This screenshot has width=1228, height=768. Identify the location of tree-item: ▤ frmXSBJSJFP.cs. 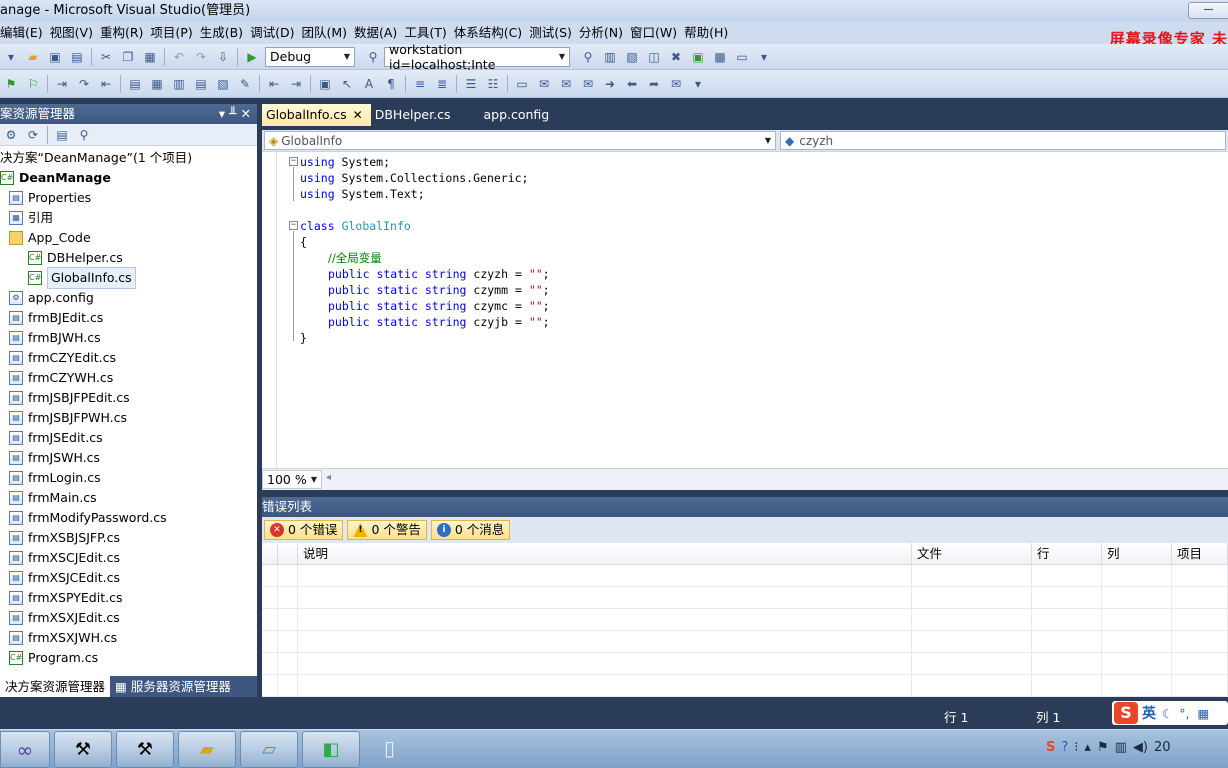
(128, 538).